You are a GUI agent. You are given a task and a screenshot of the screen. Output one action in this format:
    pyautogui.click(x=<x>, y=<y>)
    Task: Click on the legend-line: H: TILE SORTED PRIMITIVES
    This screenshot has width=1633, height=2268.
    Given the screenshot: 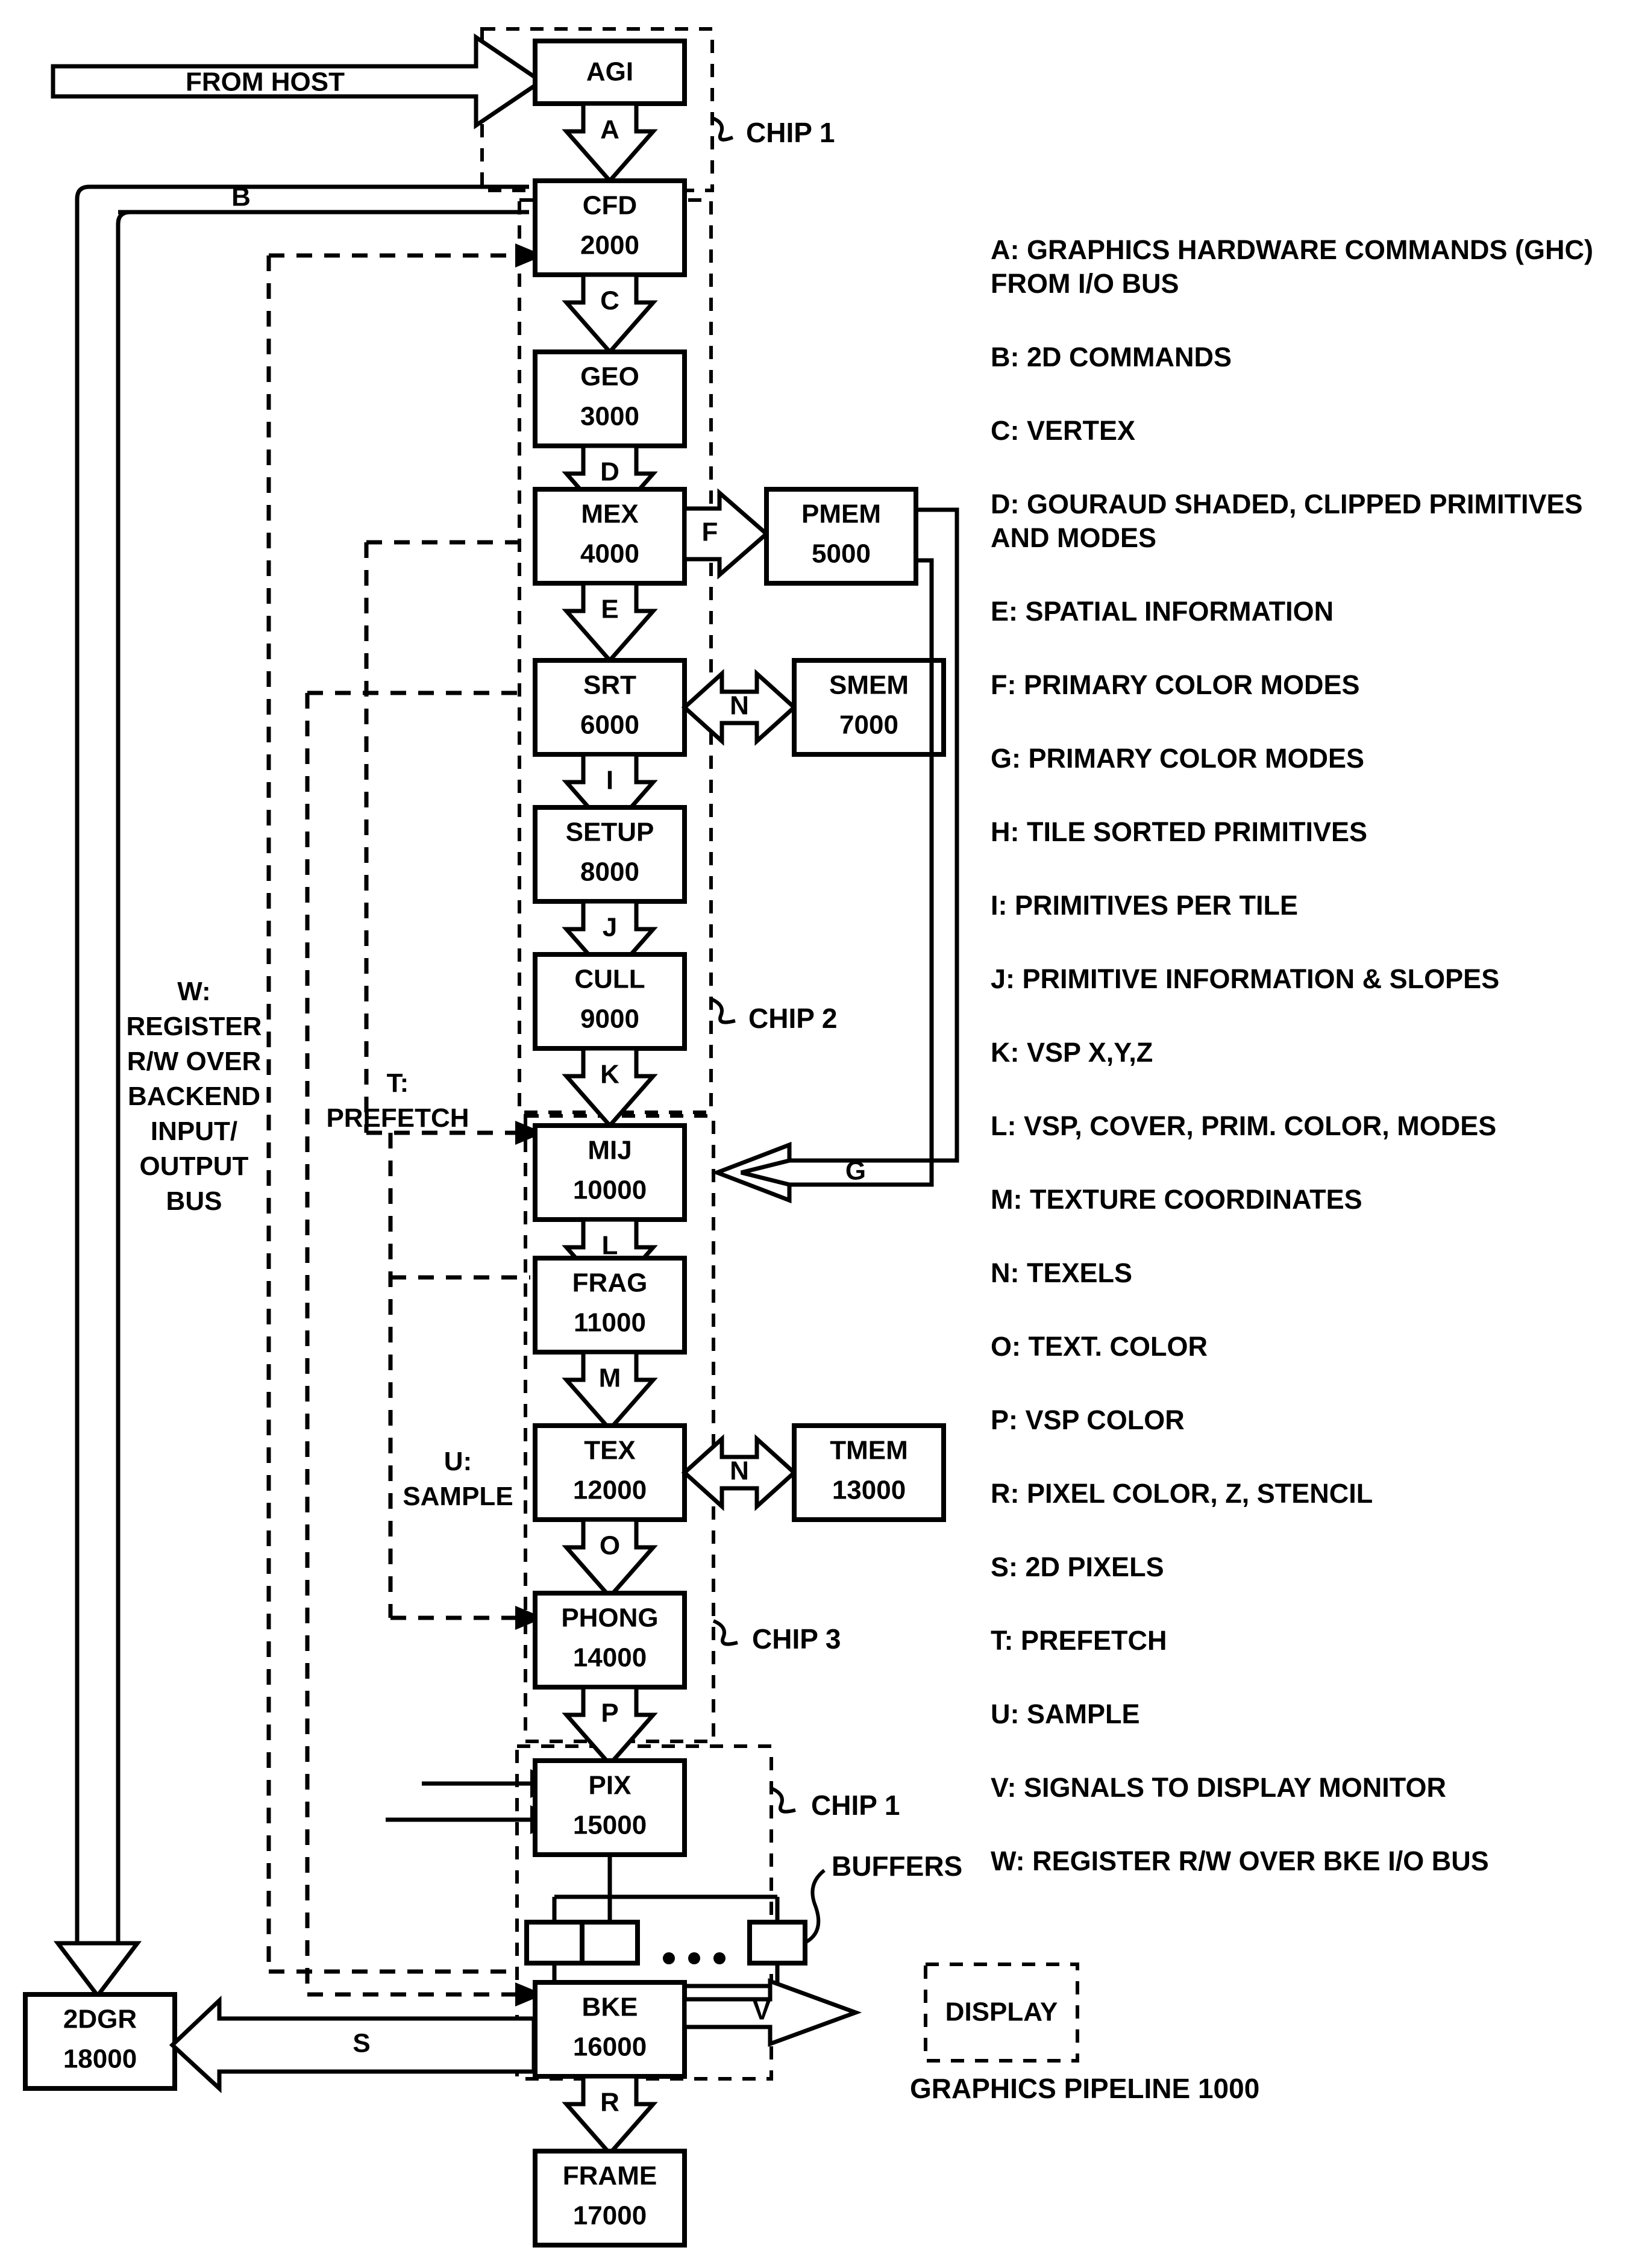 What is the action you would take?
    pyautogui.click(x=1179, y=831)
    